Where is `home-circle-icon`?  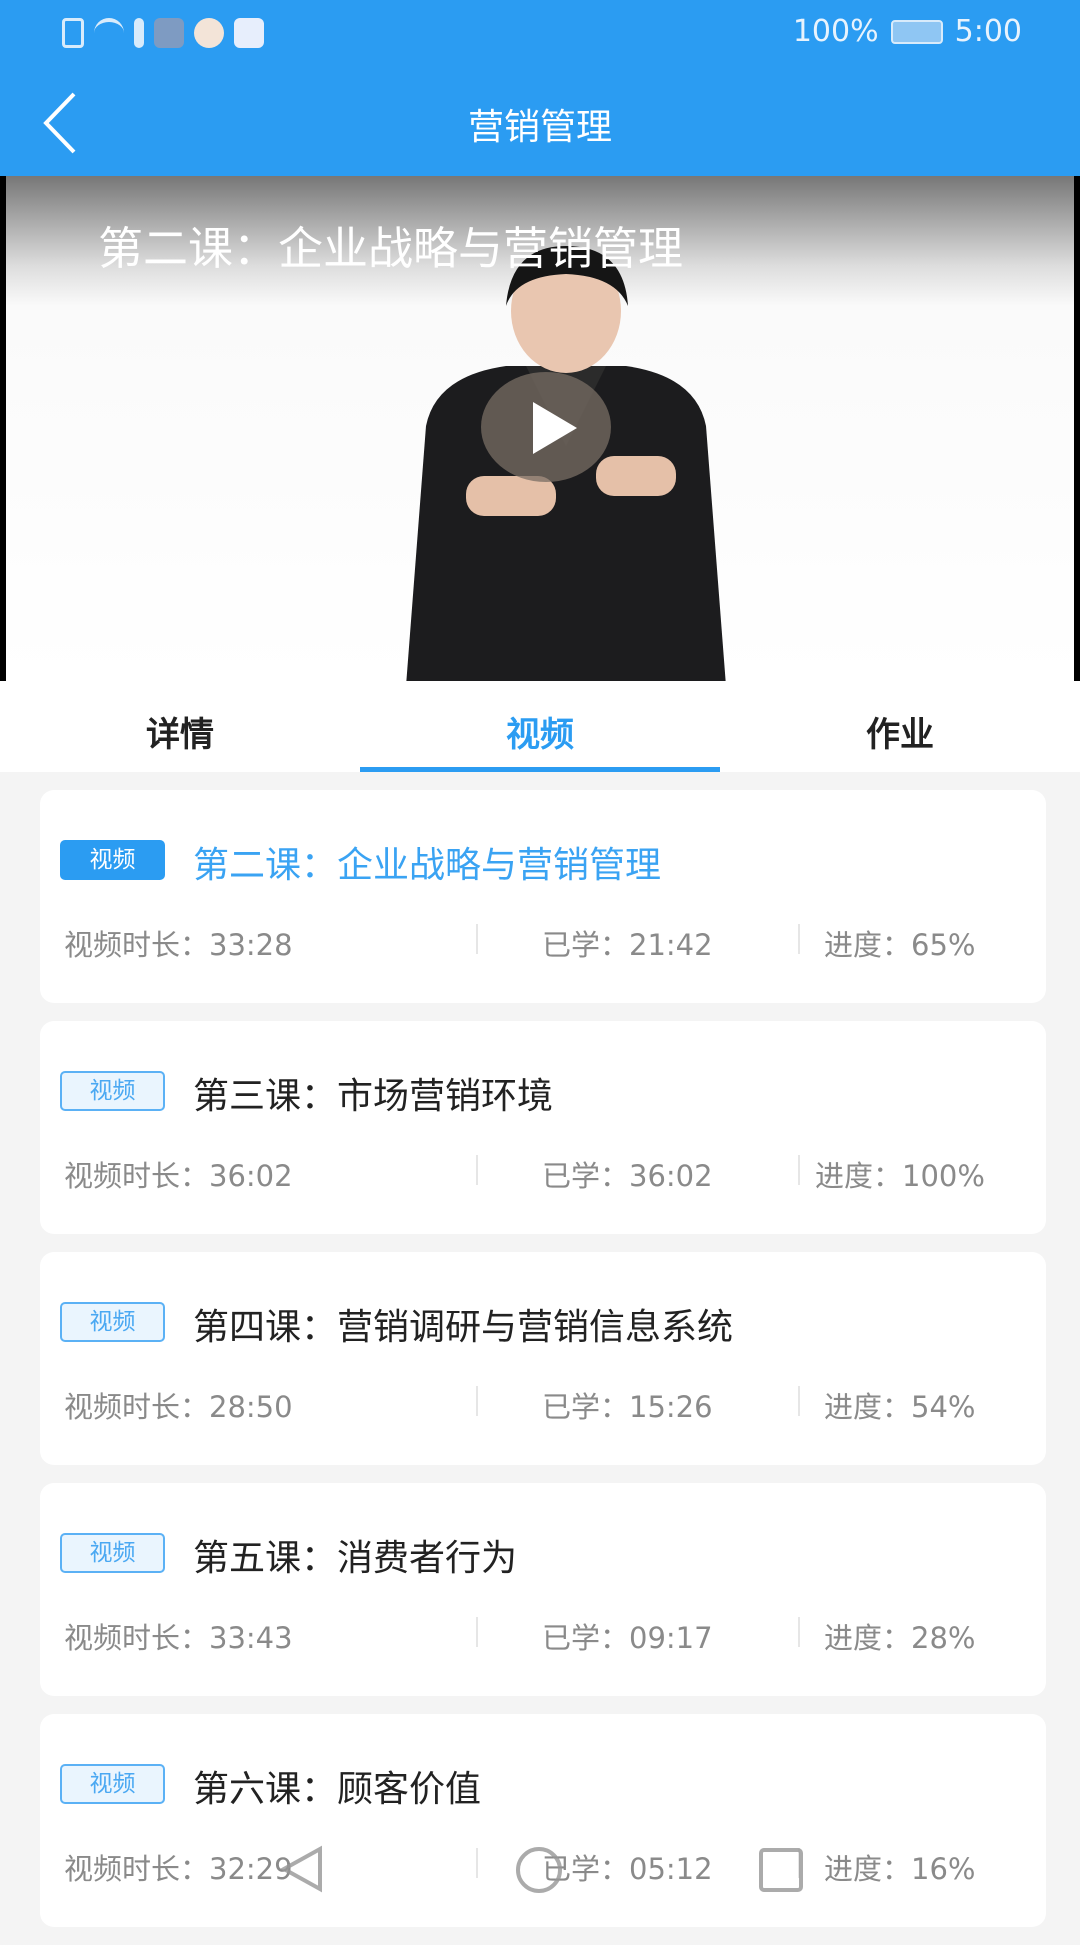 home-circle-icon is located at coordinates (539, 1870).